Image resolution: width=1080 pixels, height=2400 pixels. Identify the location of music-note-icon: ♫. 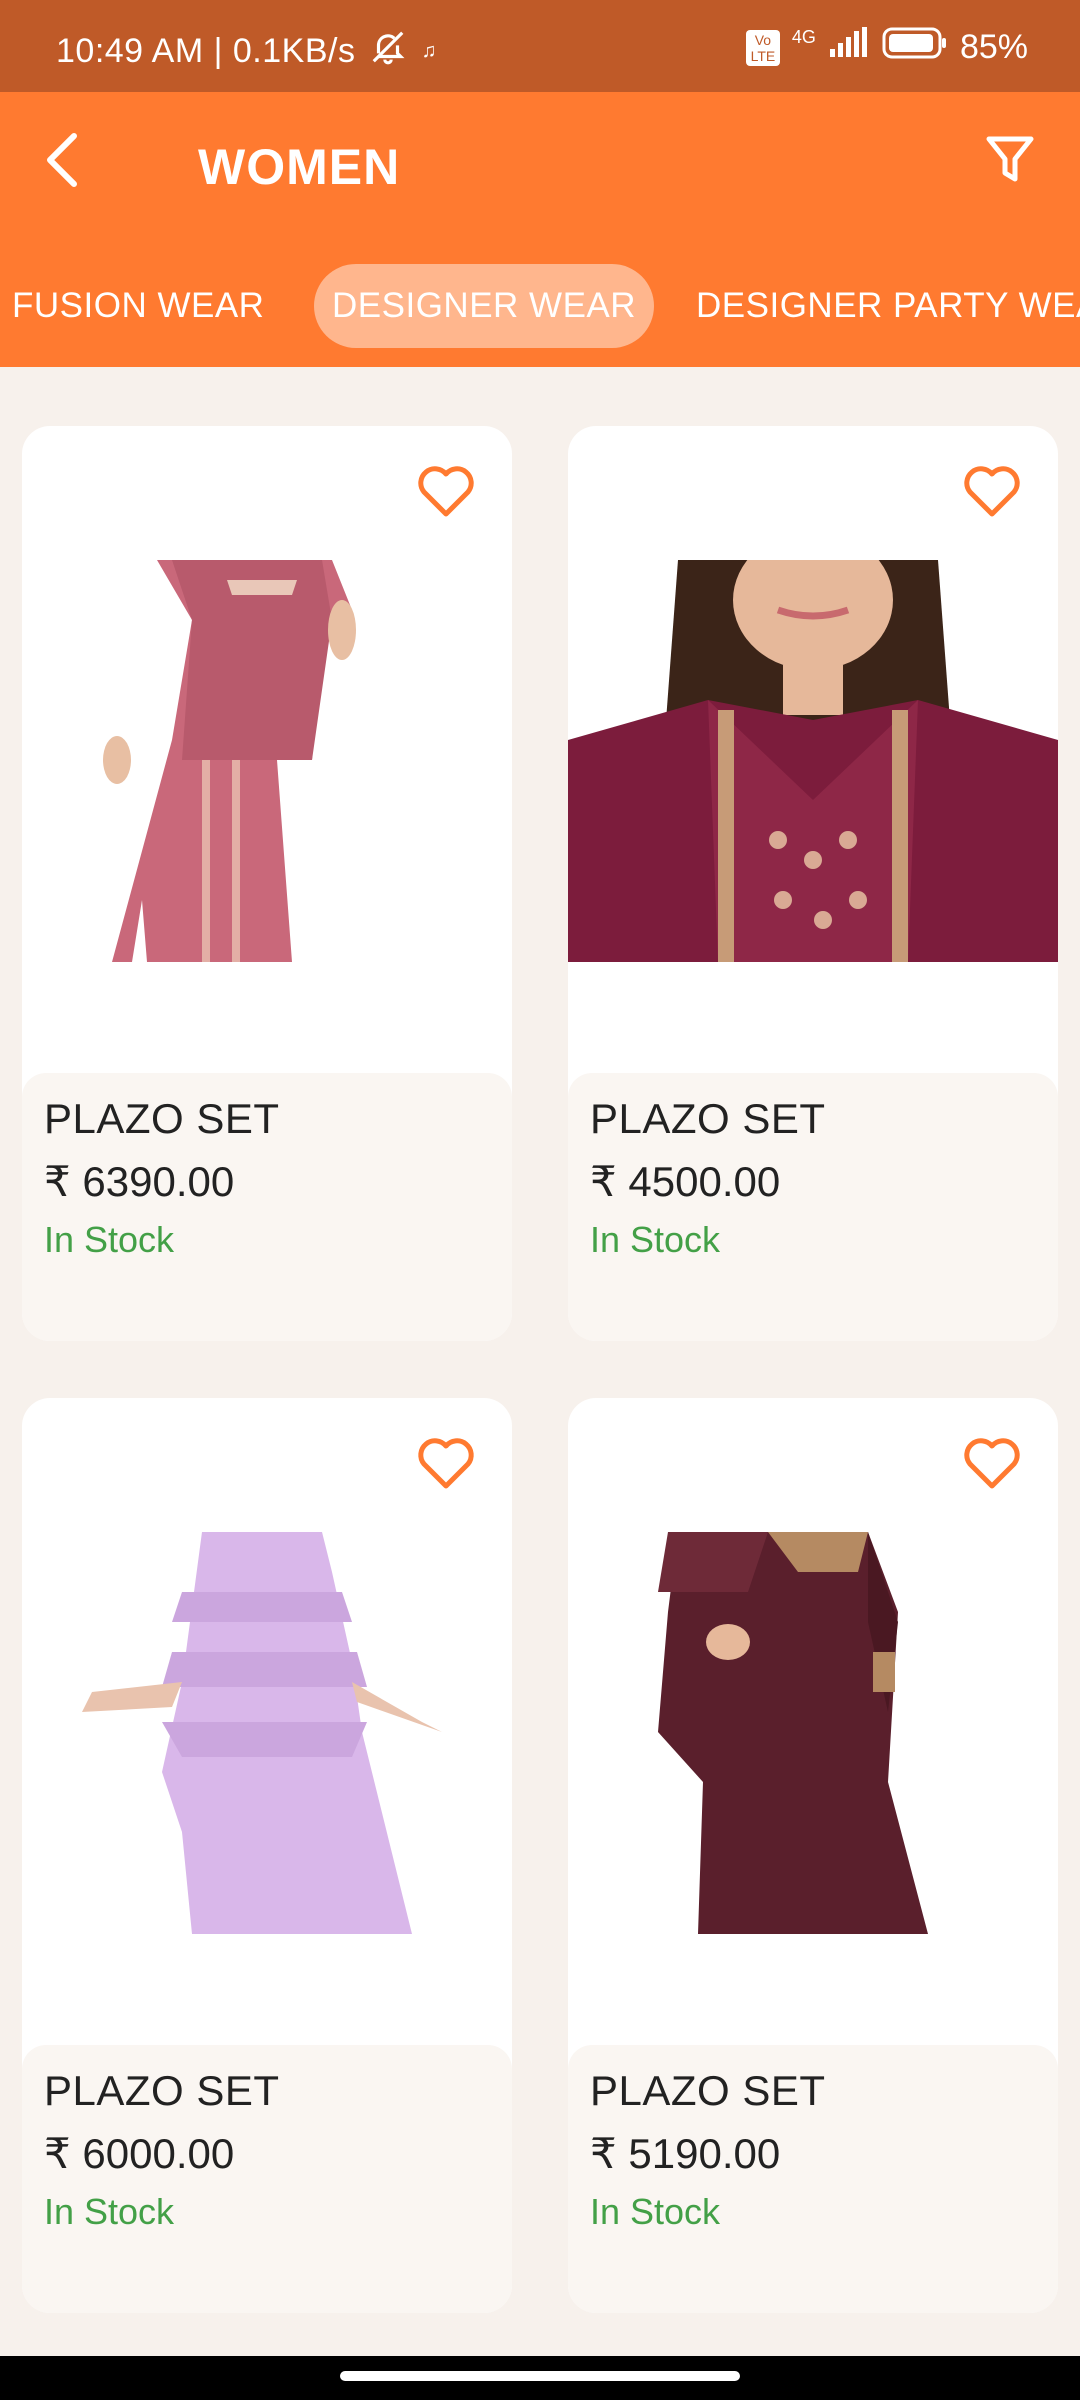
(429, 51).